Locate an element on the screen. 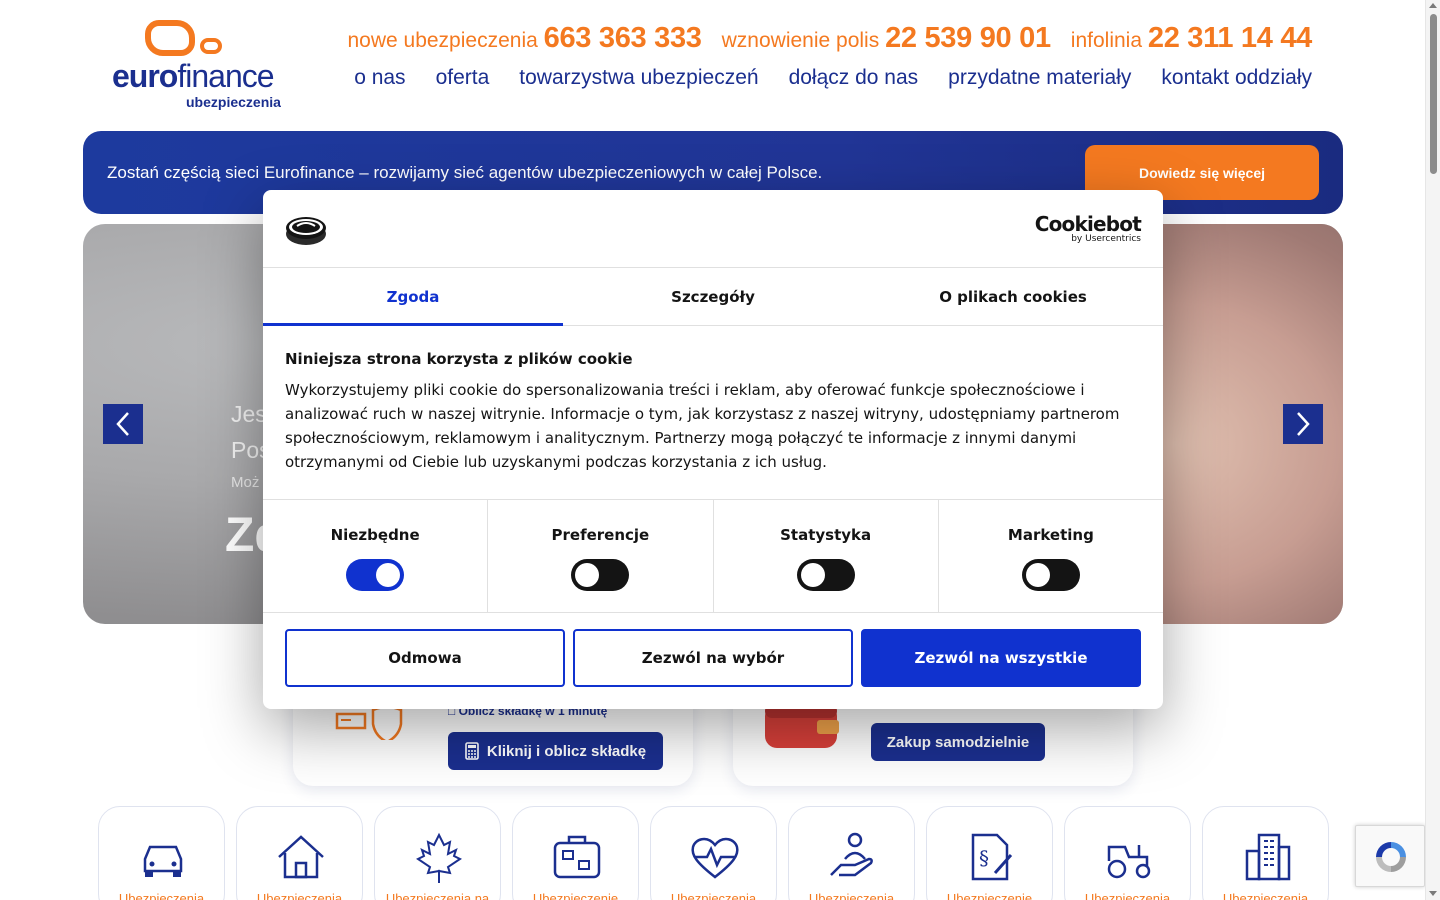 This screenshot has width=1440, height=900. toggle-group-necessary: Niezbędne is located at coordinates (376, 556).